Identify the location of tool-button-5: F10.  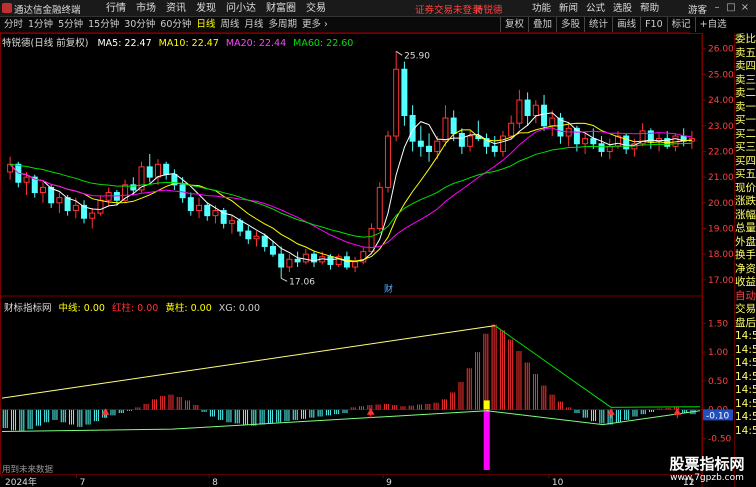
(653, 24).